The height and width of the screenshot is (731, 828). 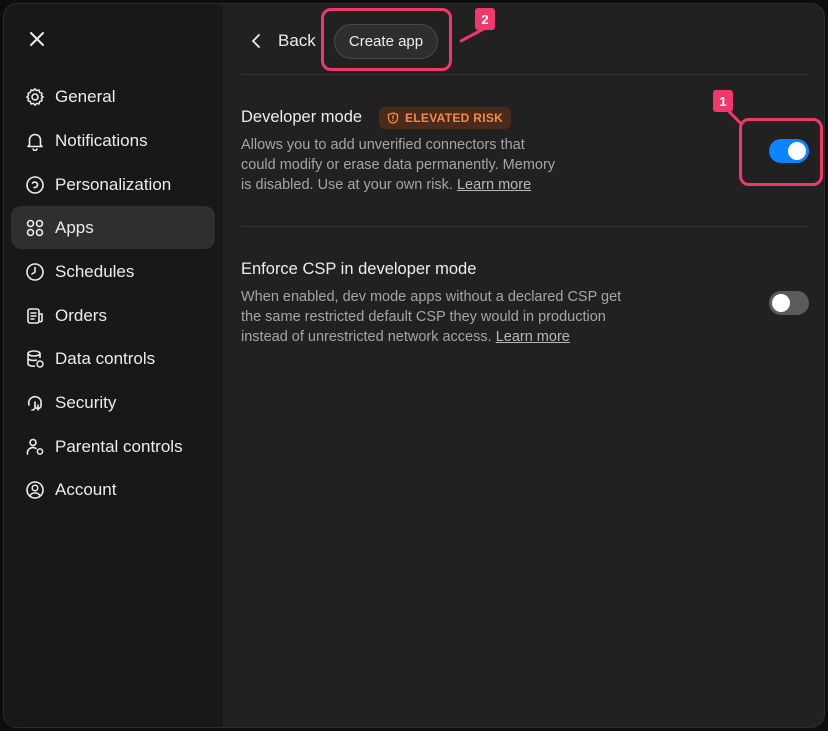 I want to click on elevated-risk-badge: ELEVATED RISK, so click(x=445, y=118).